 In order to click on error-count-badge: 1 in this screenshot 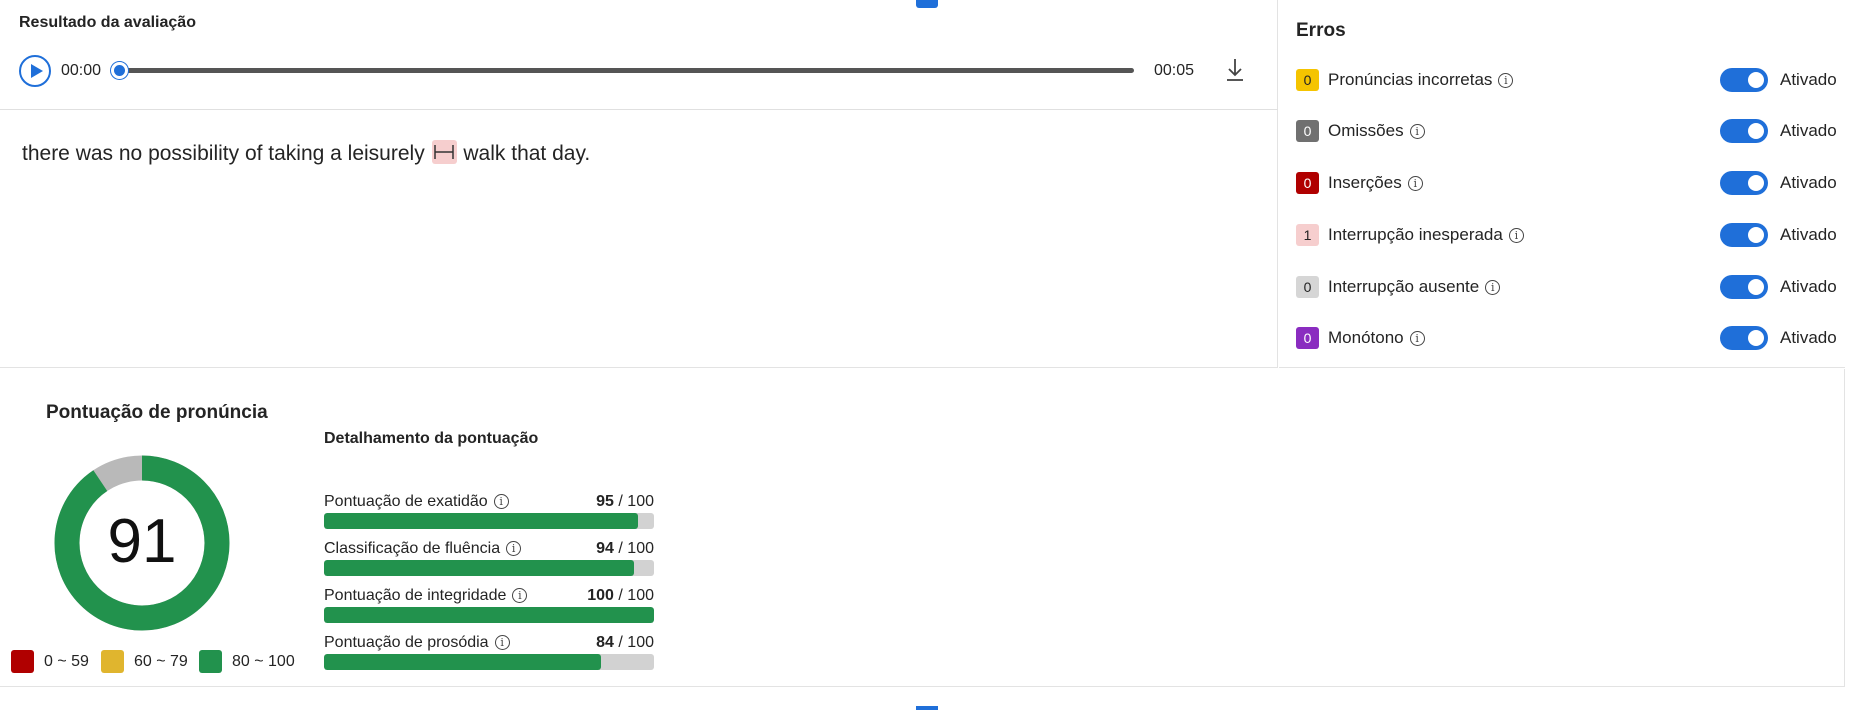, I will do `click(1307, 235)`.